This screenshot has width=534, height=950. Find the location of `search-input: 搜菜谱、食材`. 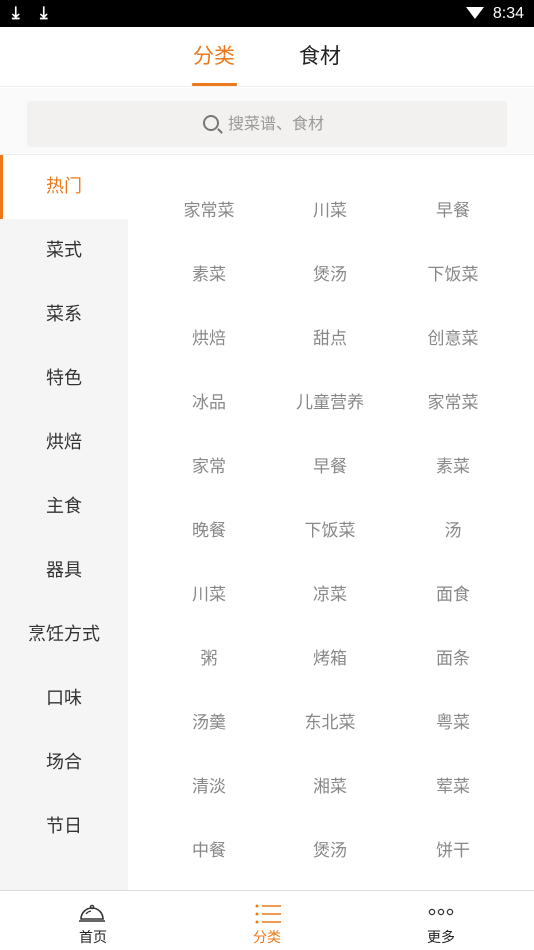

search-input: 搜菜谱、食材 is located at coordinates (267, 124).